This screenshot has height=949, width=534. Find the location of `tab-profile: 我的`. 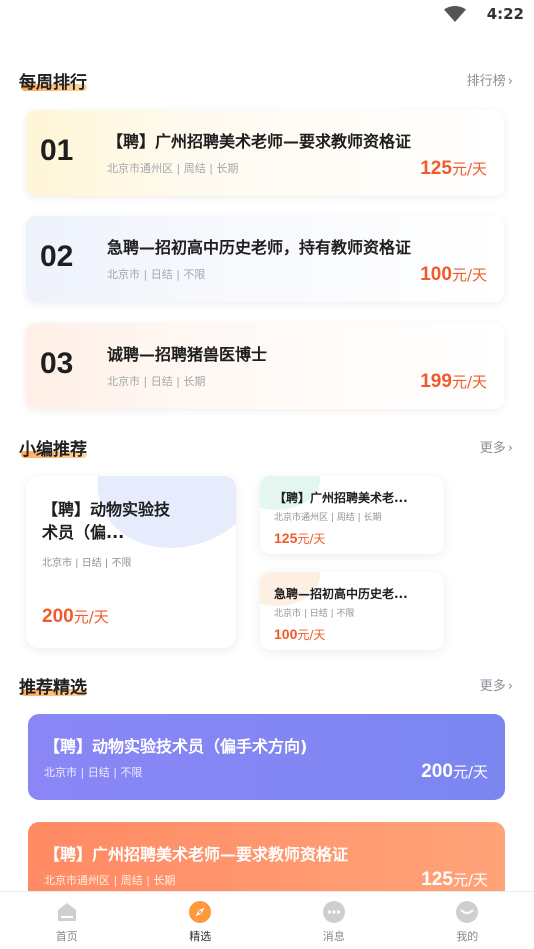

tab-profile: 我的 is located at coordinates (467, 920).